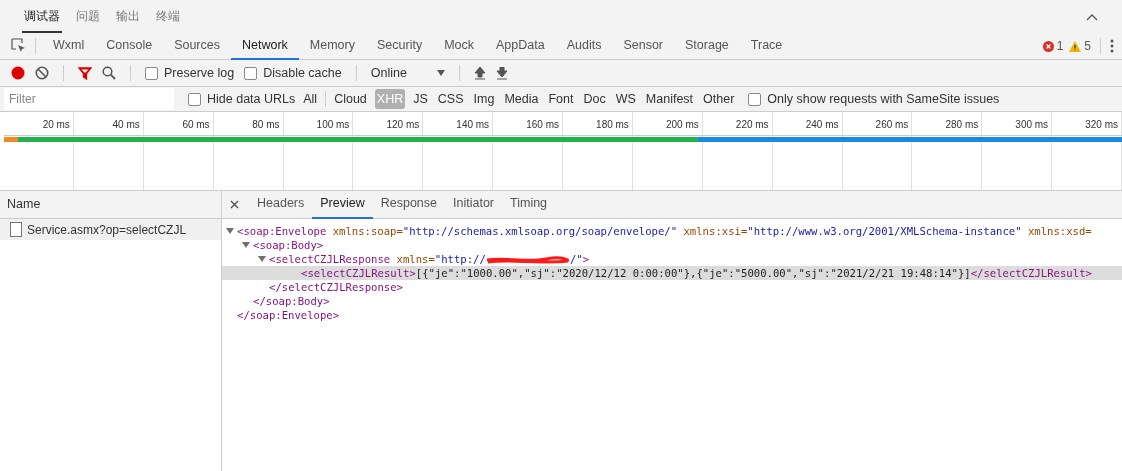 This screenshot has height=471, width=1122. I want to click on filter-icon, so click(85, 73).